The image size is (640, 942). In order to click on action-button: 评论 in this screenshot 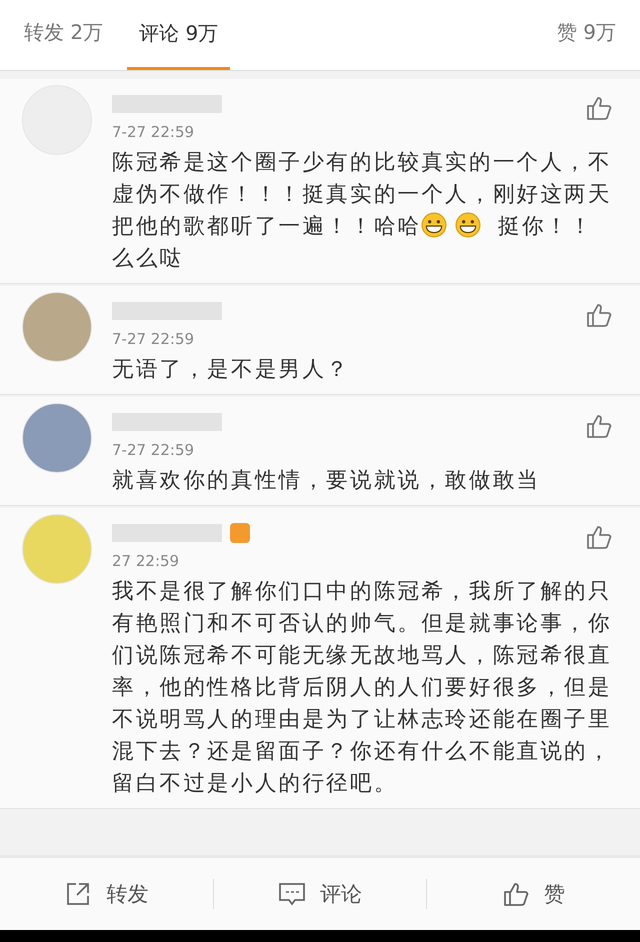, I will do `click(320, 894)`.